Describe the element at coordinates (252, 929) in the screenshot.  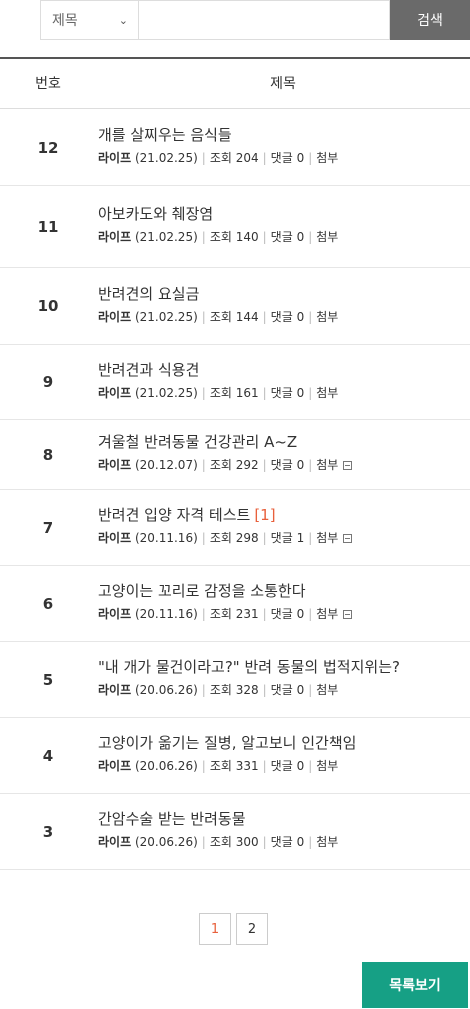
I see `page-2-button: 2` at that location.